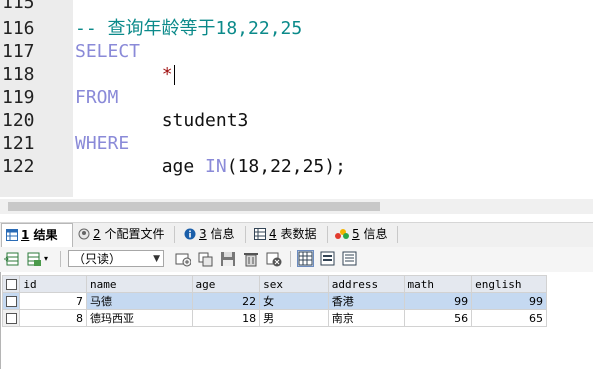 This screenshot has width=593, height=369. I want to click on code-line: student3, so click(162, 120).